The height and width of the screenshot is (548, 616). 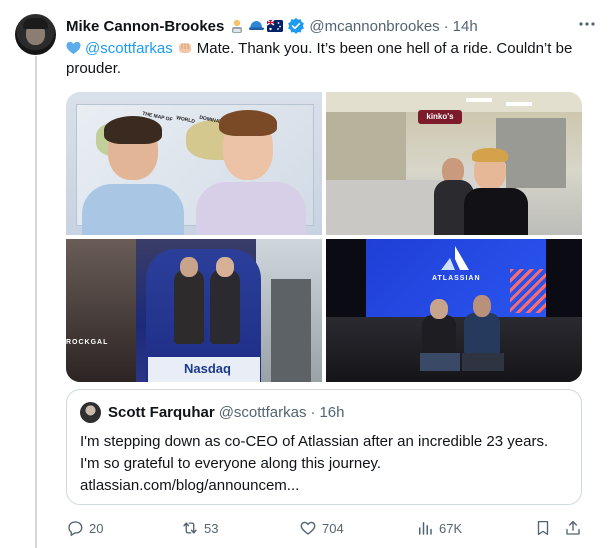 I want to click on quote-time: 16h, so click(x=331, y=412).